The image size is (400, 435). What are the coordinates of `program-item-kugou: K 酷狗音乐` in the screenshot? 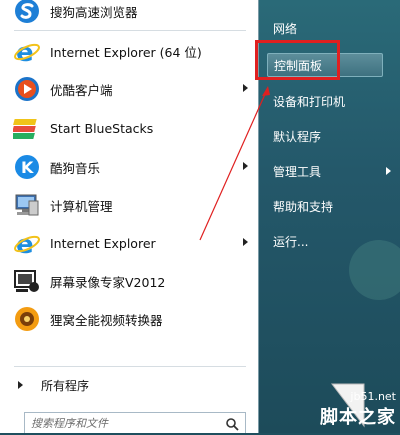 It's located at (130, 167).